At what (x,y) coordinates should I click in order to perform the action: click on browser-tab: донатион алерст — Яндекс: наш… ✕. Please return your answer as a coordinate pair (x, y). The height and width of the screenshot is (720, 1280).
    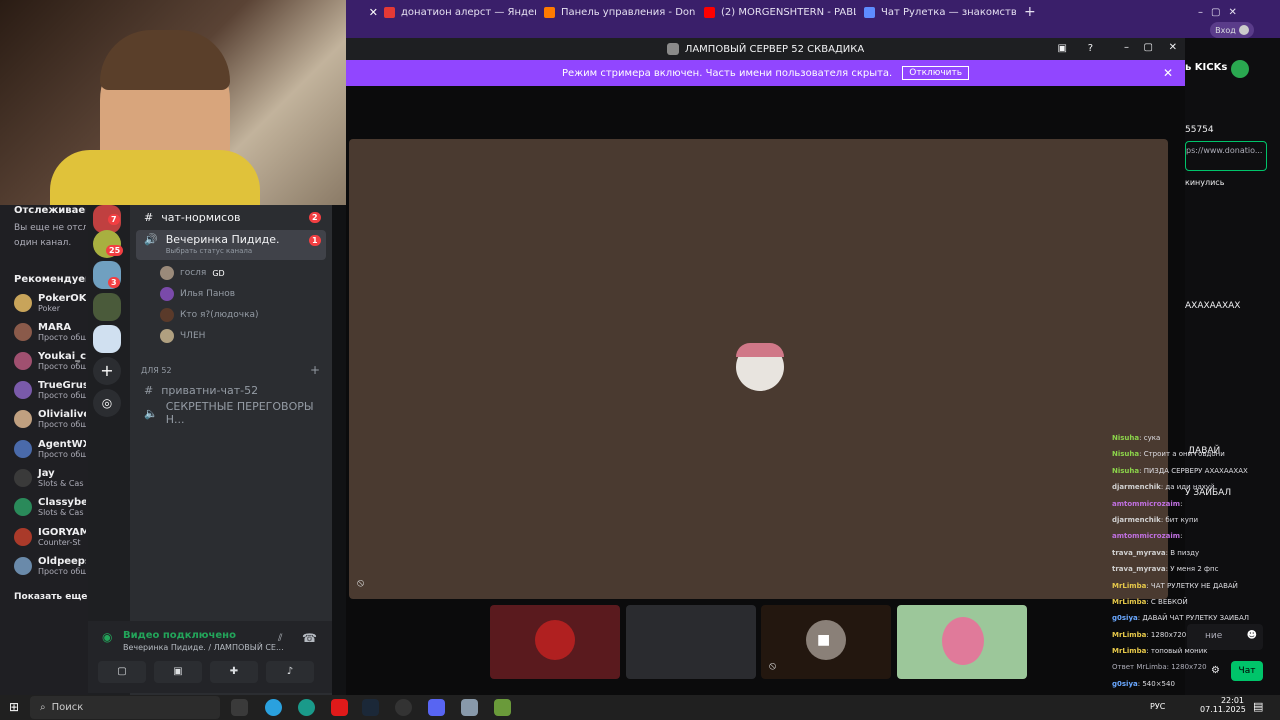
    Looking at the image, I should click on (460, 12).